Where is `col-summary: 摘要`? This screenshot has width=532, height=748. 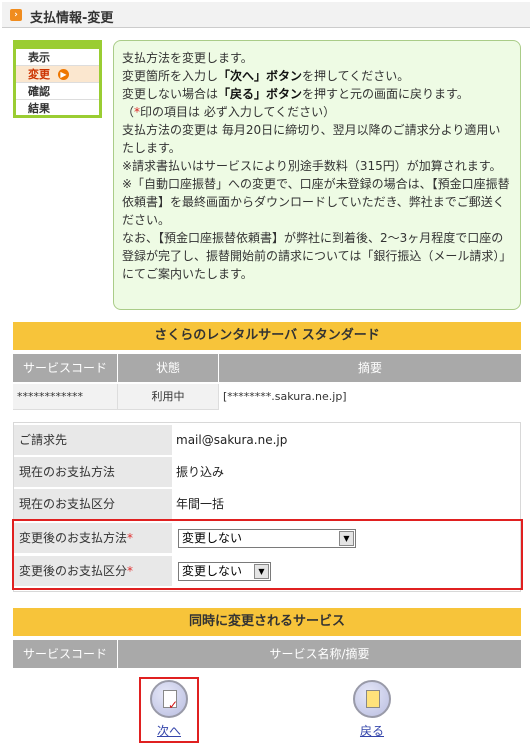 col-summary: 摘要 is located at coordinates (369, 368).